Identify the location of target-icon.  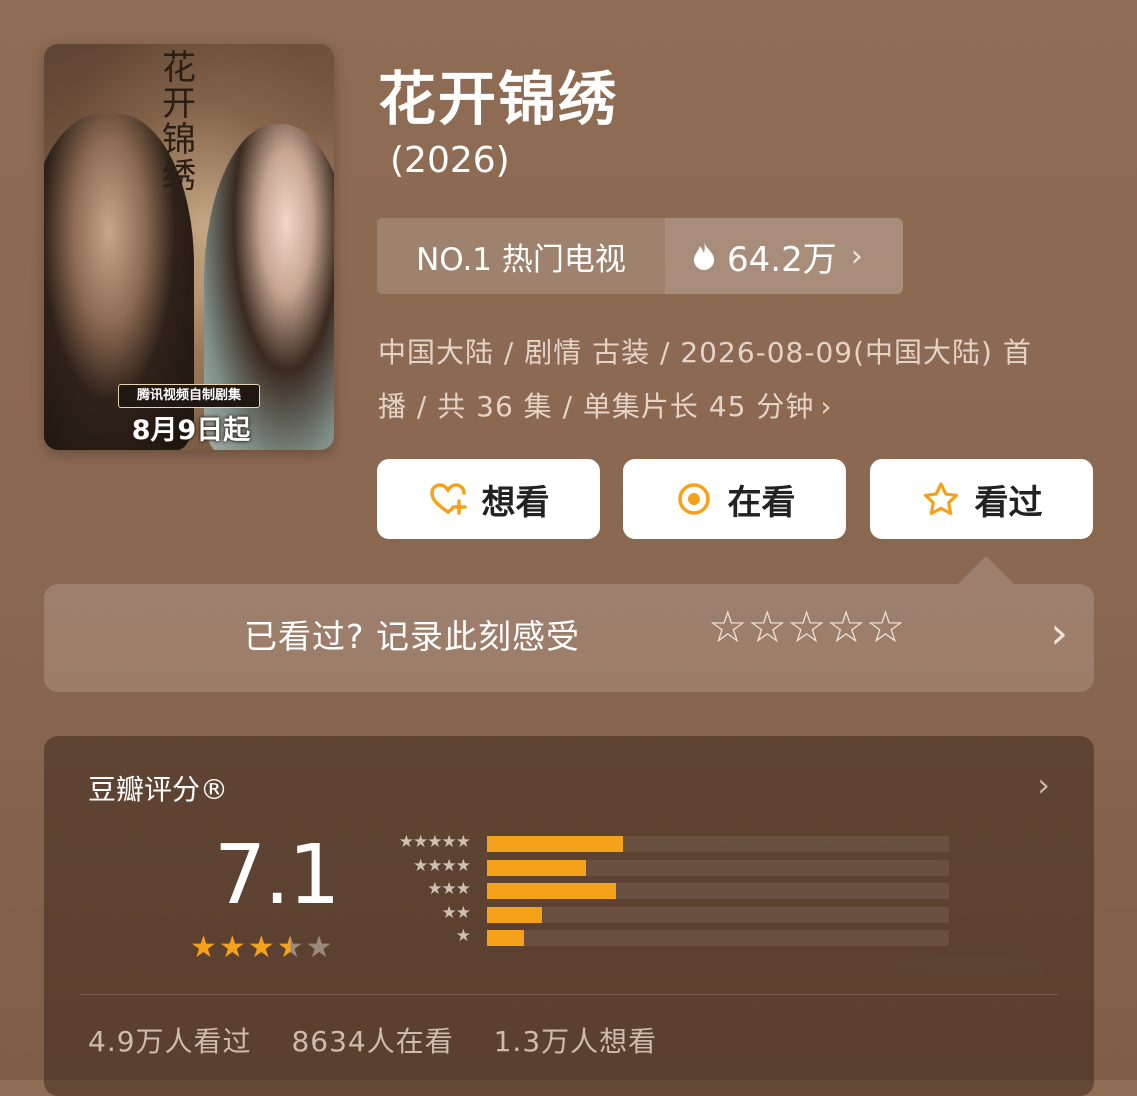
(694, 499).